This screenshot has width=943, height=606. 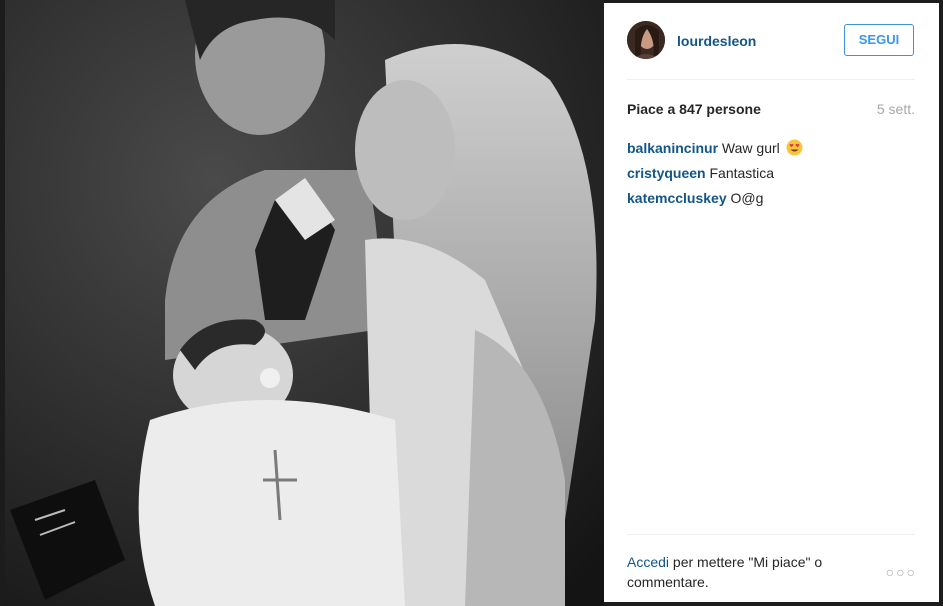 I want to click on login-link: Accedi, so click(x=648, y=562).